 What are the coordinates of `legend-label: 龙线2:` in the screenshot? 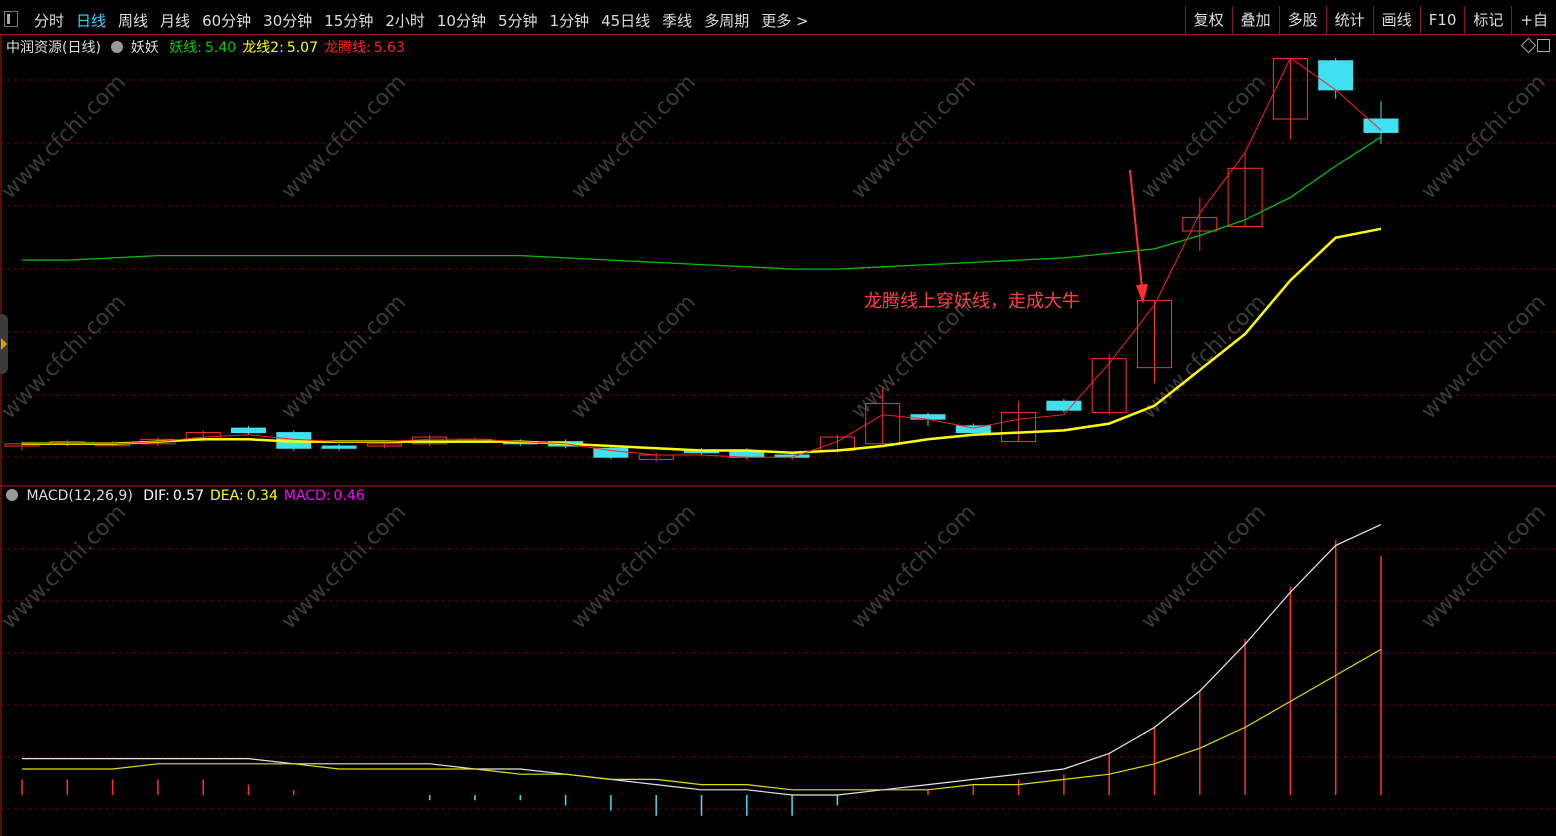 It's located at (263, 48).